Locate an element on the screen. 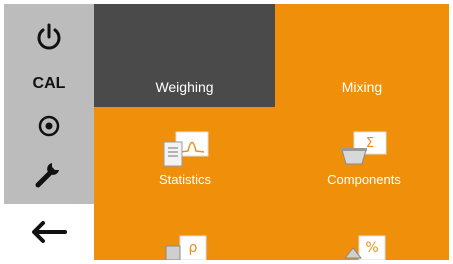 The height and width of the screenshot is (264, 453). components-label: Components is located at coordinates (364, 179).